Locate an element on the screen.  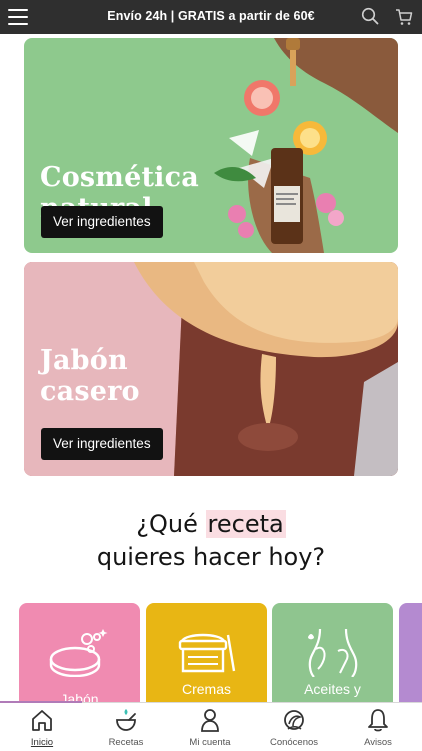
tab-inicio: Inicio is located at coordinates (42, 727).